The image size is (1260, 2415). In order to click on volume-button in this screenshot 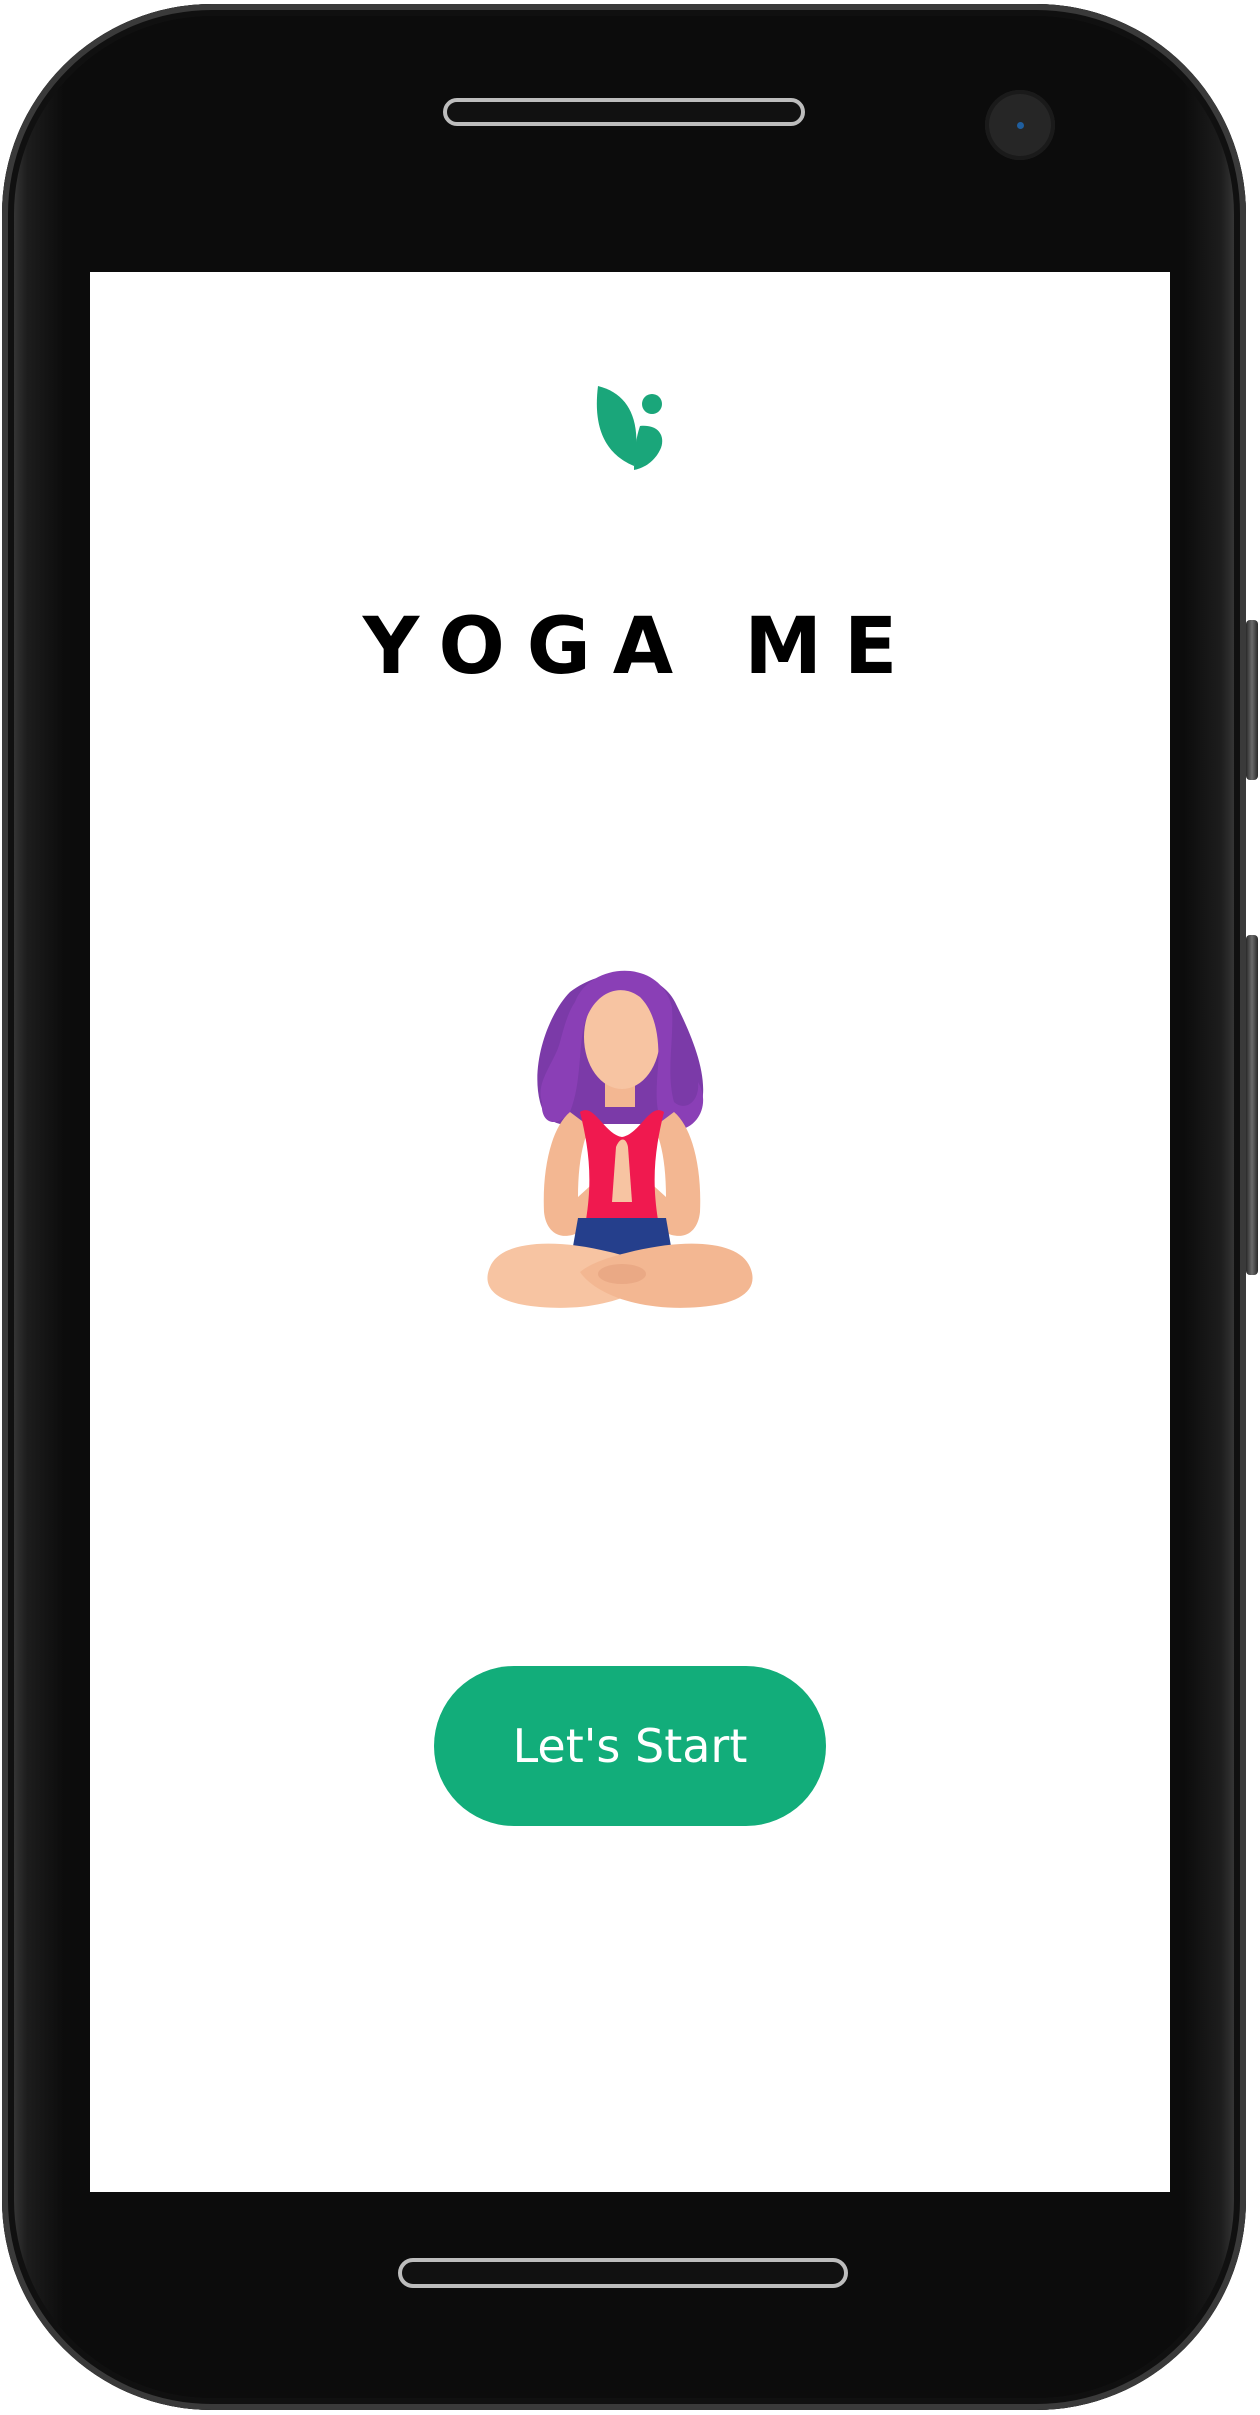, I will do `click(1252, 700)`.